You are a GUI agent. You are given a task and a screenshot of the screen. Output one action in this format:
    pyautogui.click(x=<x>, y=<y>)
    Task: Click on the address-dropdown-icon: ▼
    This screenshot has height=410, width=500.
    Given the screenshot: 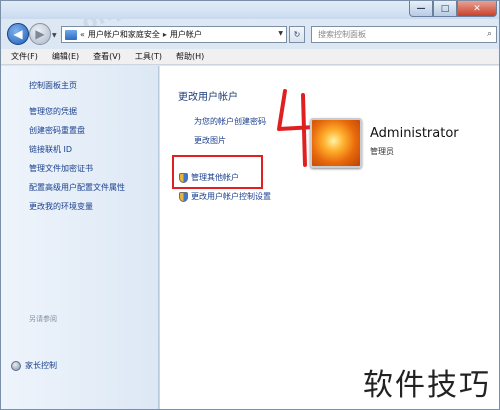 What is the action you would take?
    pyautogui.click(x=280, y=33)
    